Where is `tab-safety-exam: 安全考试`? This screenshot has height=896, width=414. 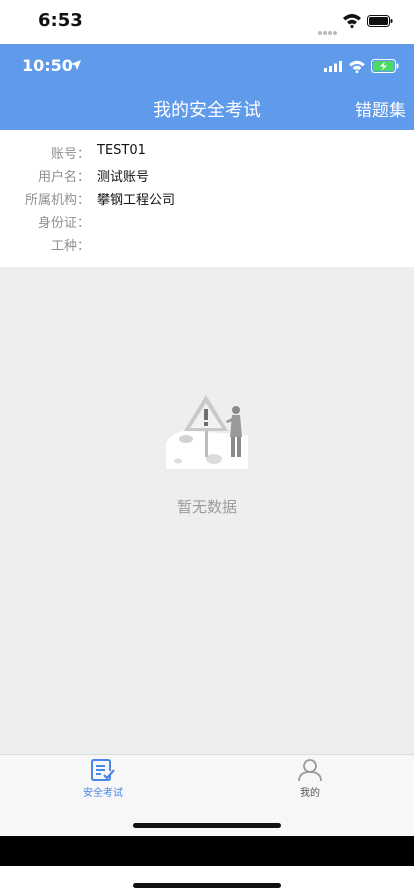
tab-safety-exam: 安全考试 is located at coordinates (103, 780).